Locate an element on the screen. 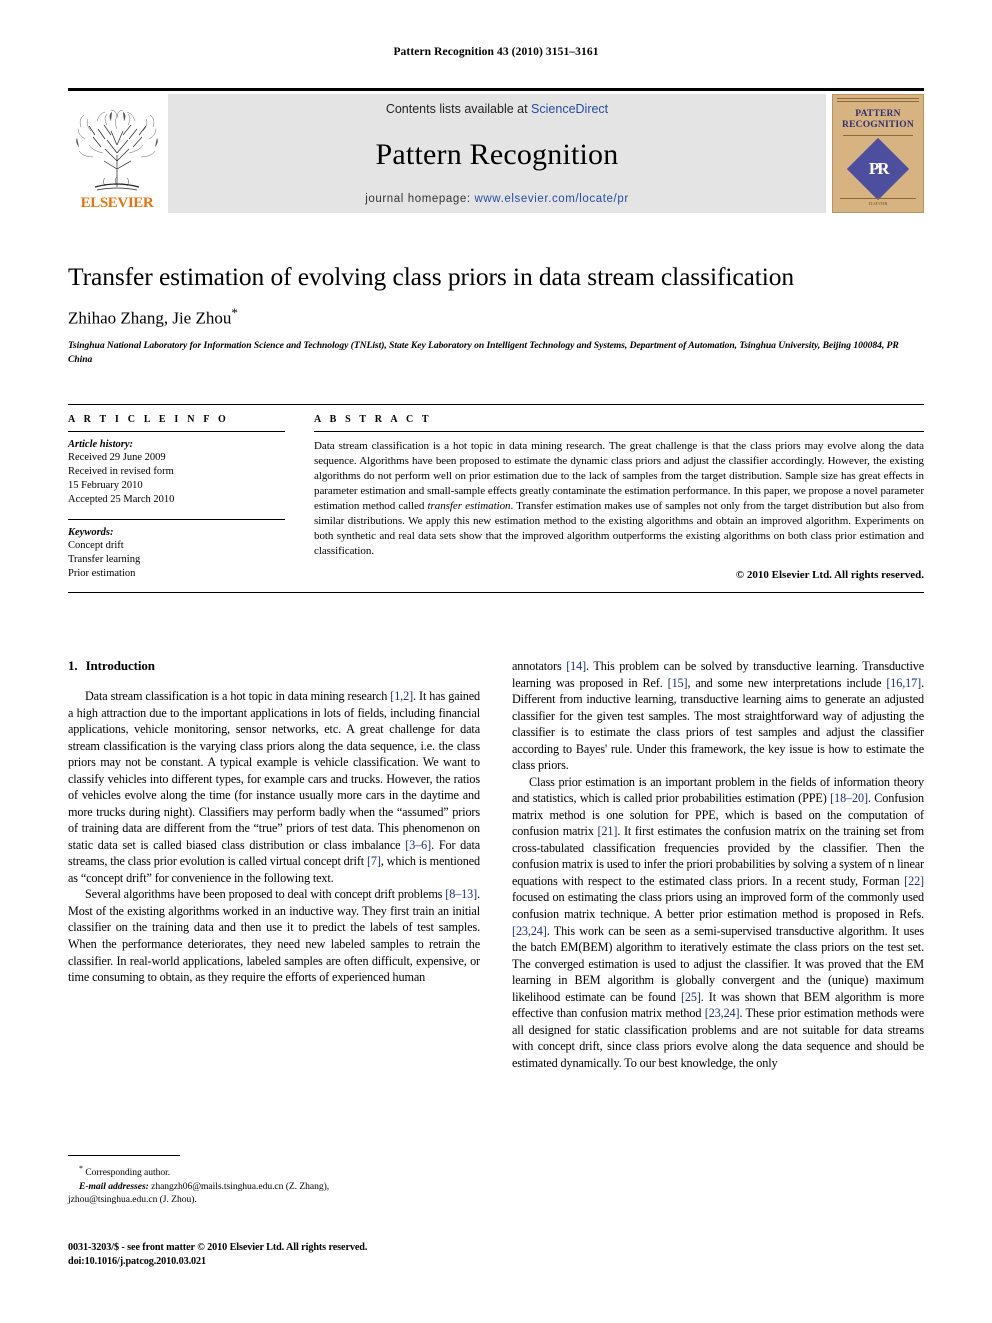 The width and height of the screenshot is (992, 1323). abstract-rule is located at coordinates (619, 431).